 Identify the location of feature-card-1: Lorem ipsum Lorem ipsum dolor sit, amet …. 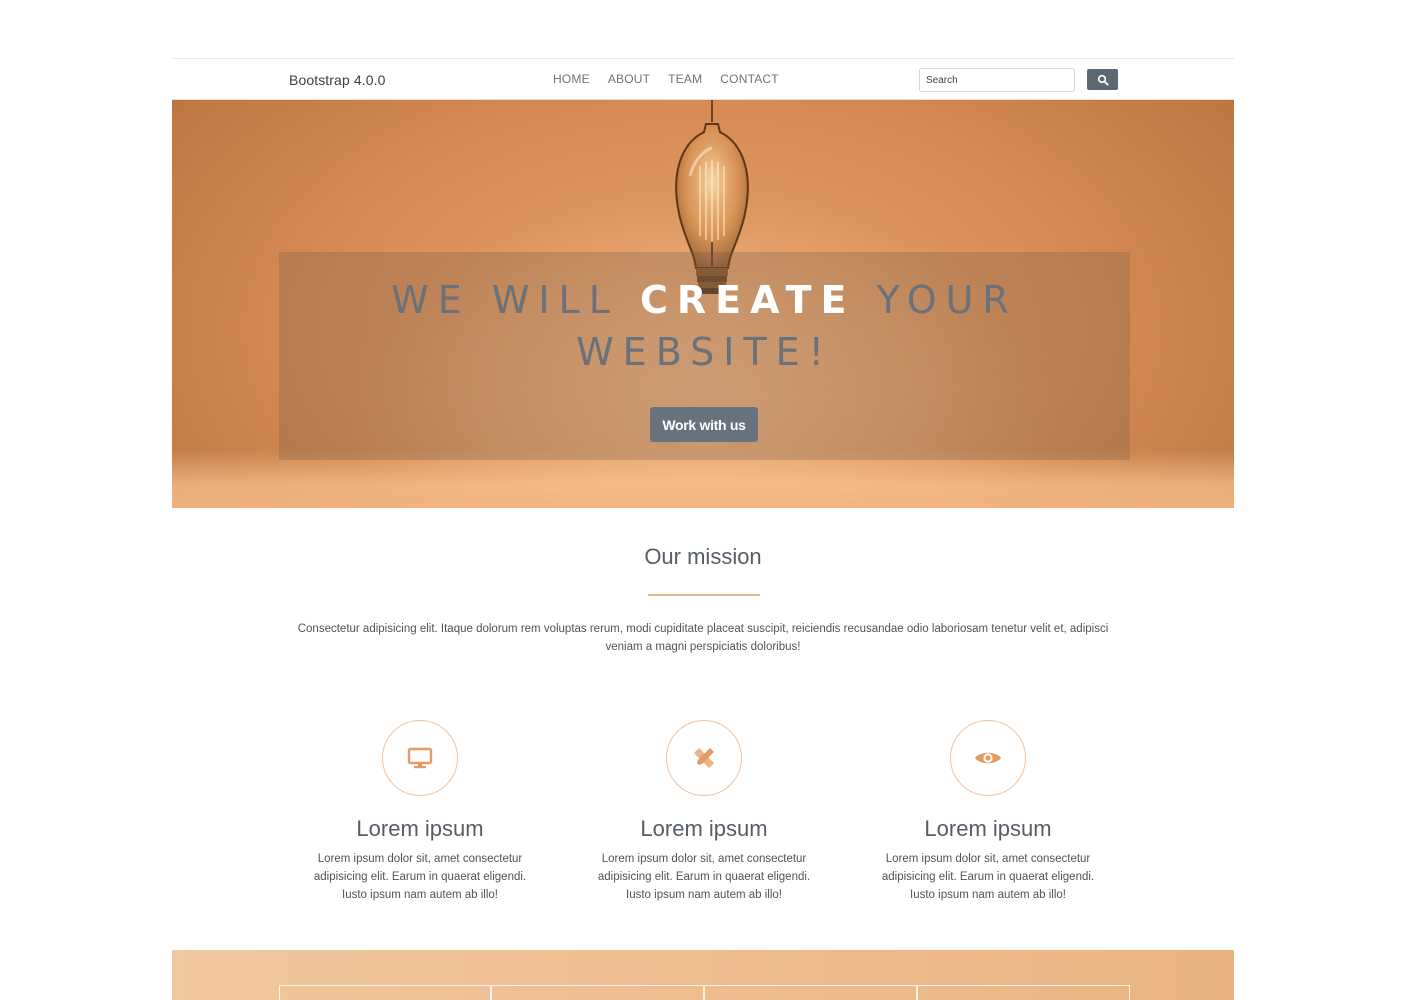
(420, 812).